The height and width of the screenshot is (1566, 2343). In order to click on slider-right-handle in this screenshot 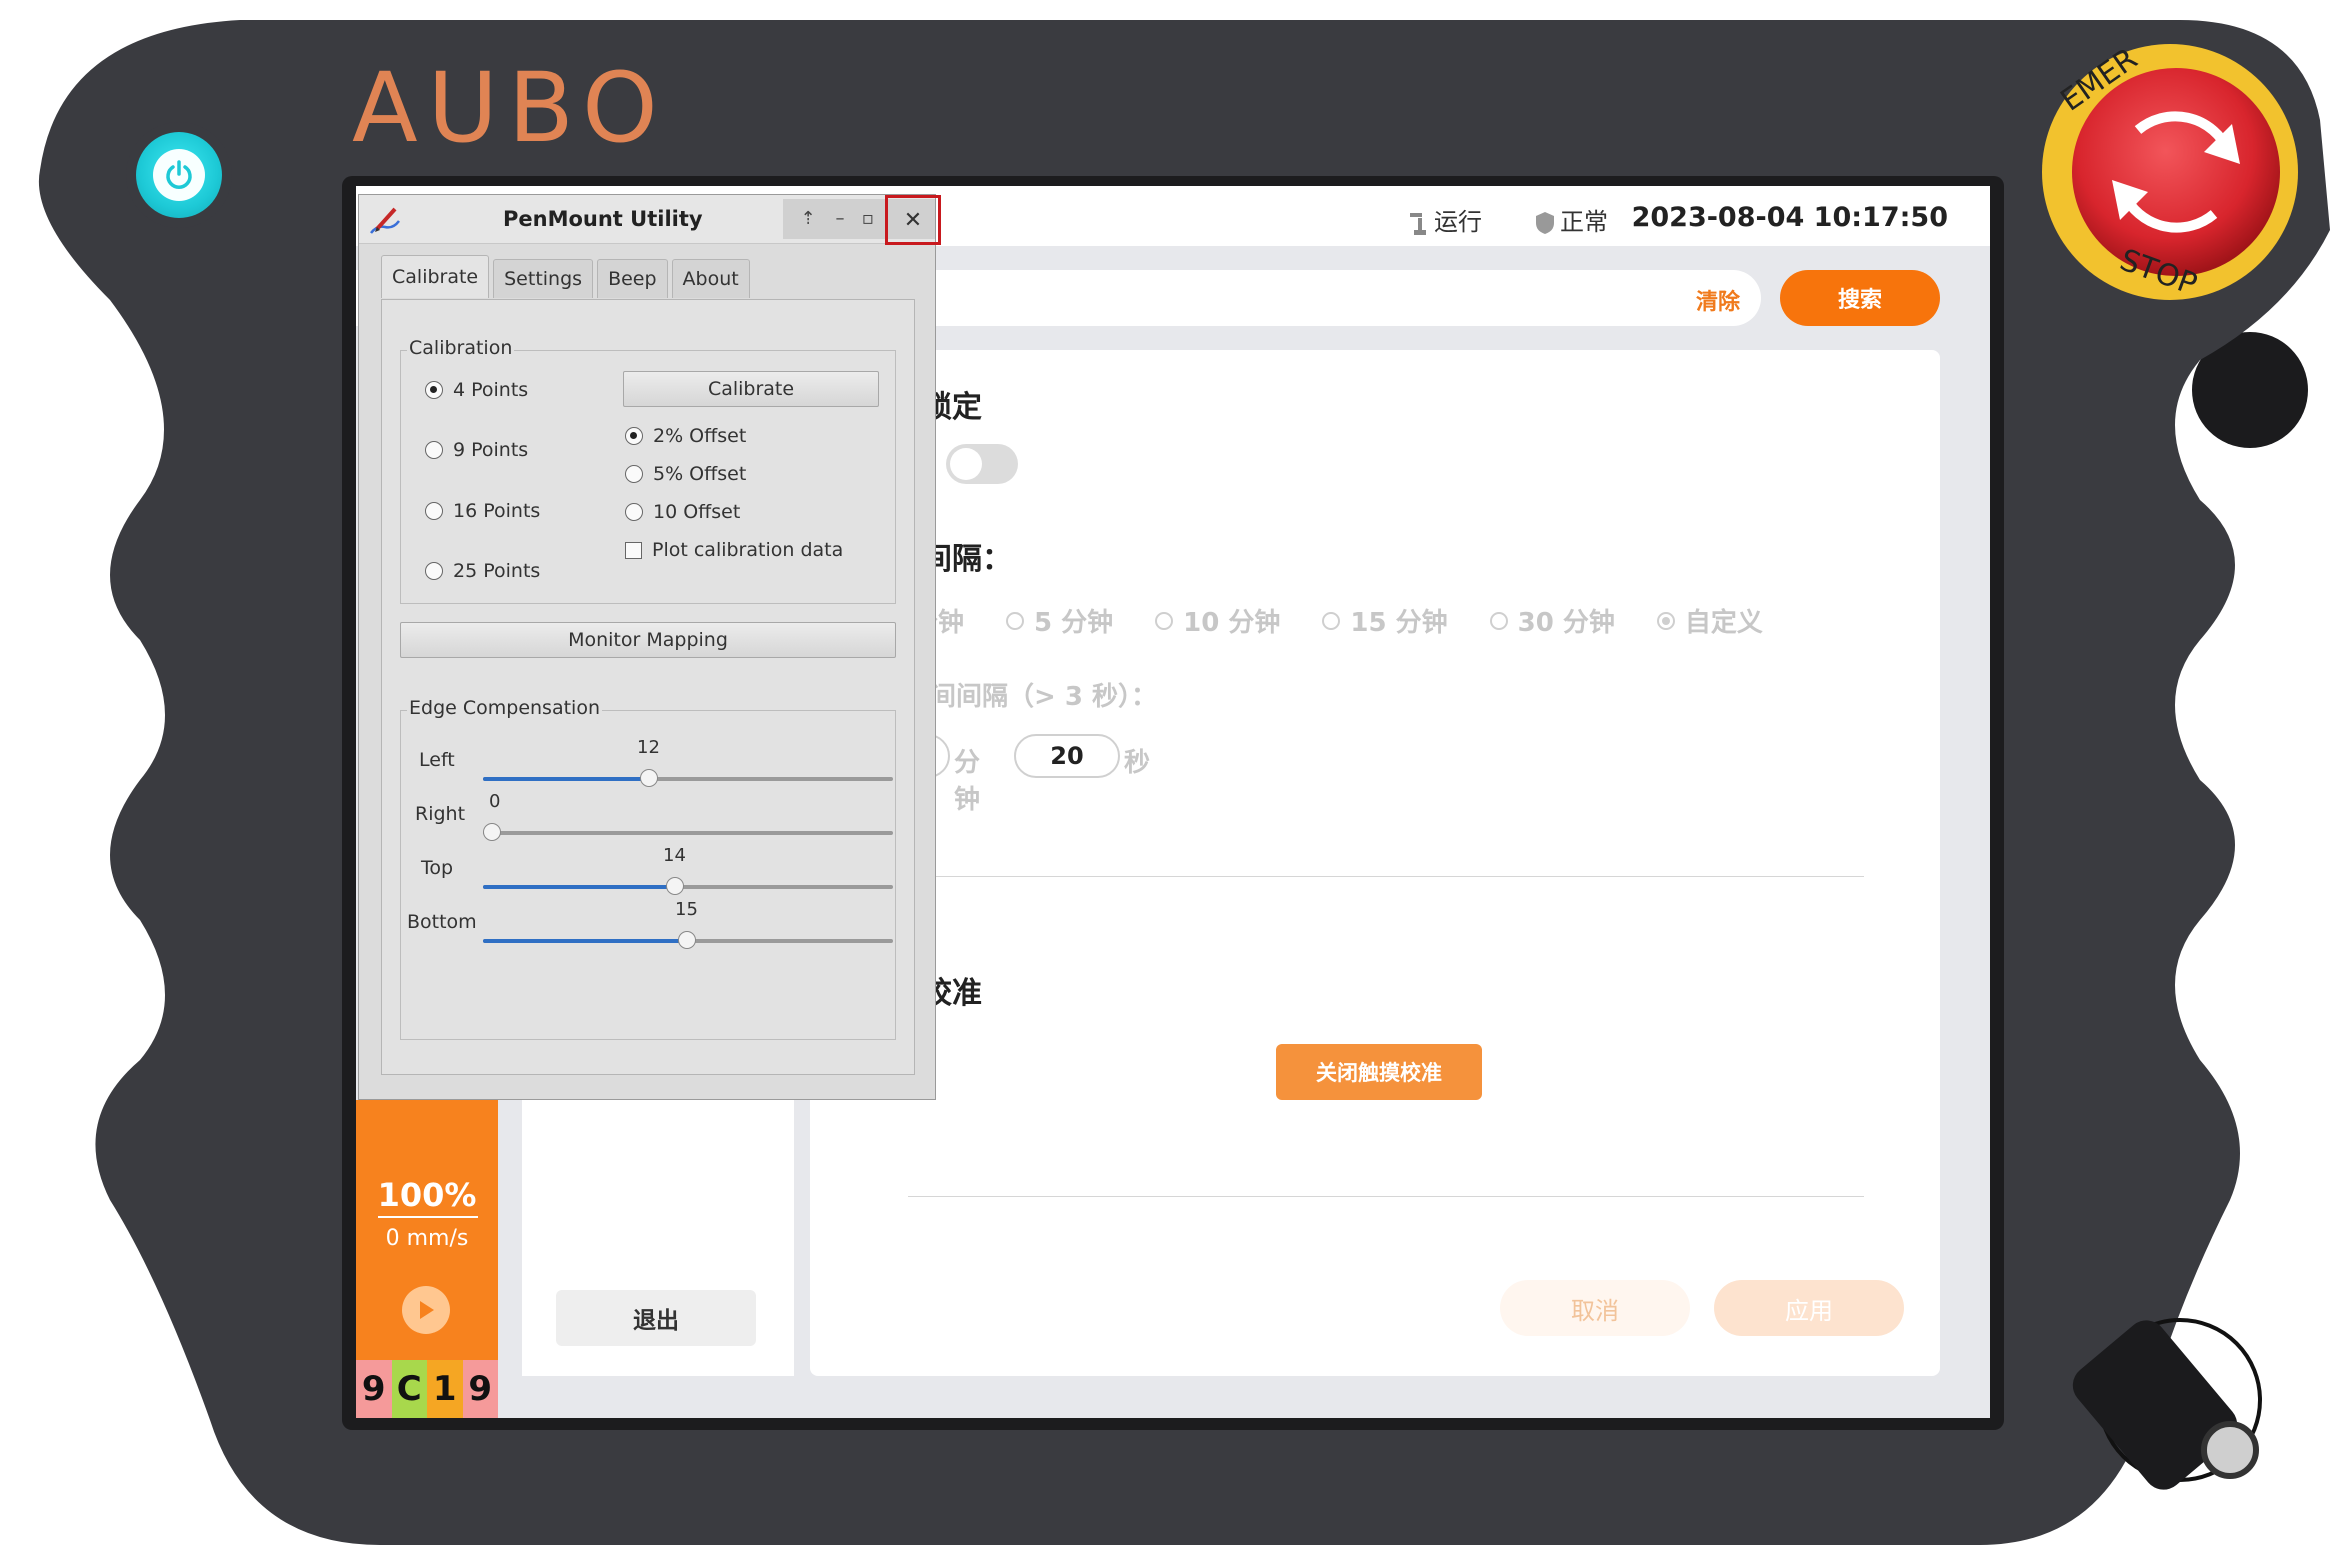, I will do `click(492, 832)`.